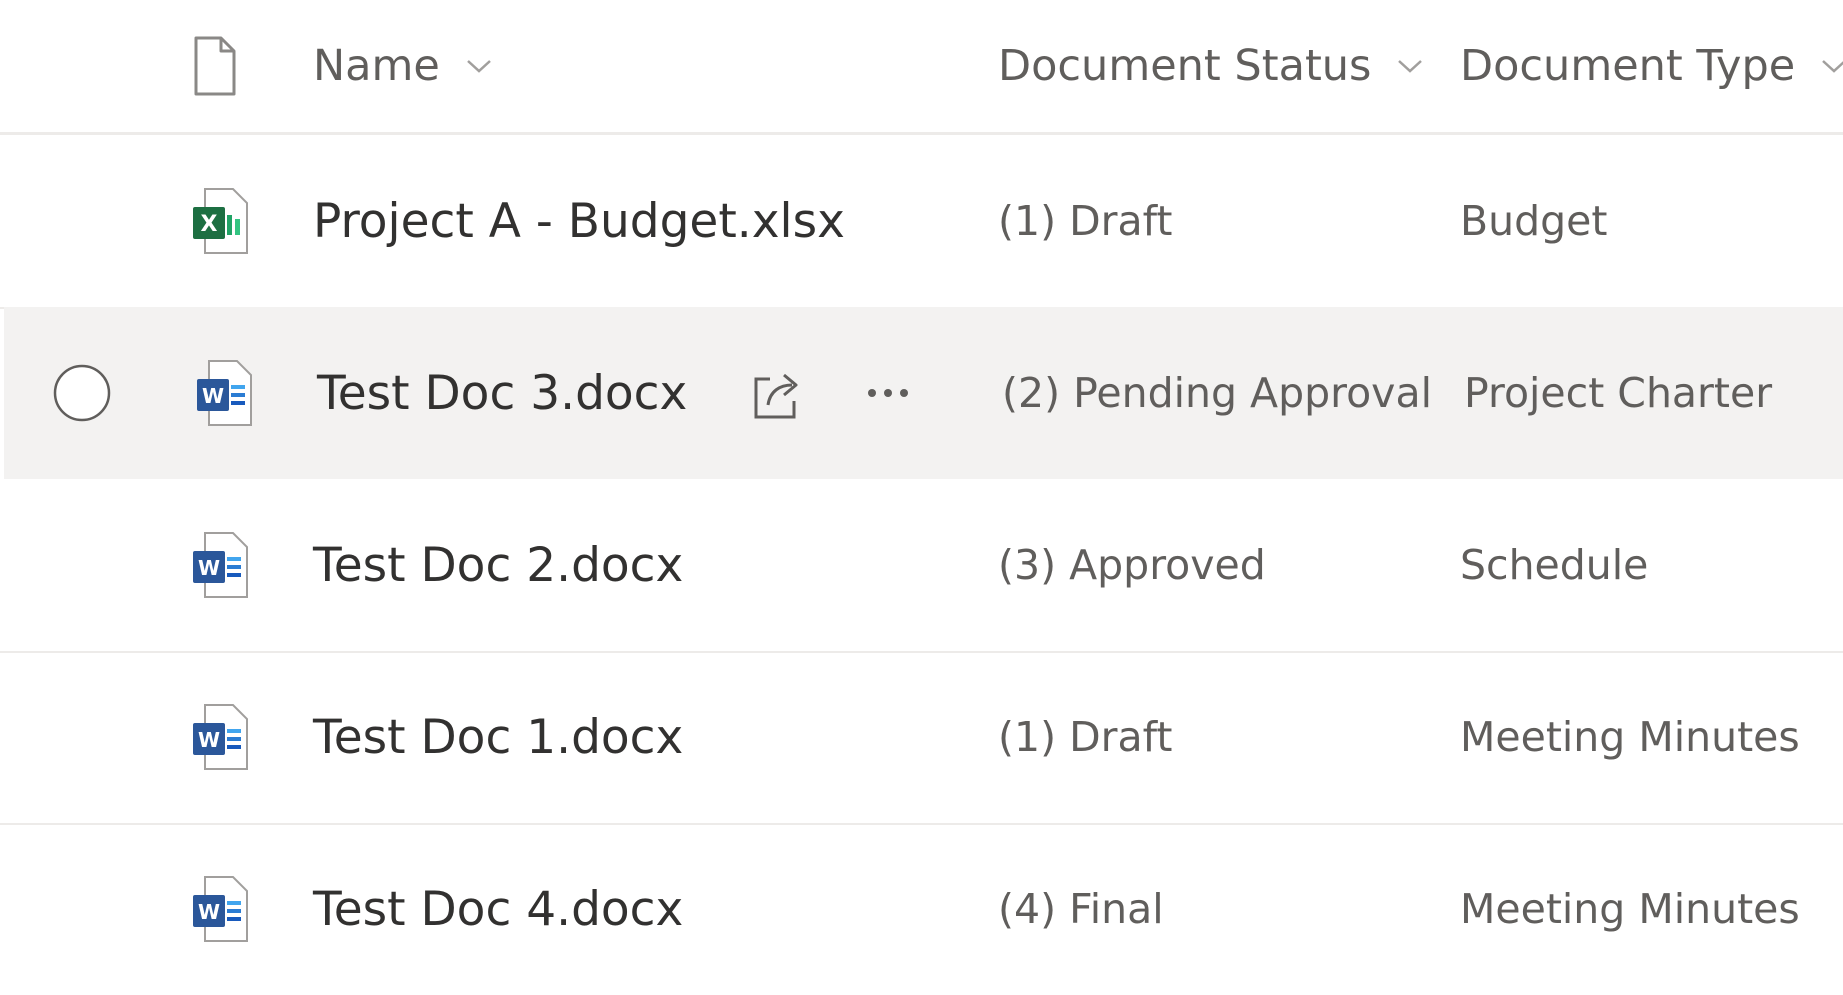 The width and height of the screenshot is (1843, 995). I want to click on file-name-link: Test Doc 4.docx, so click(498, 909).